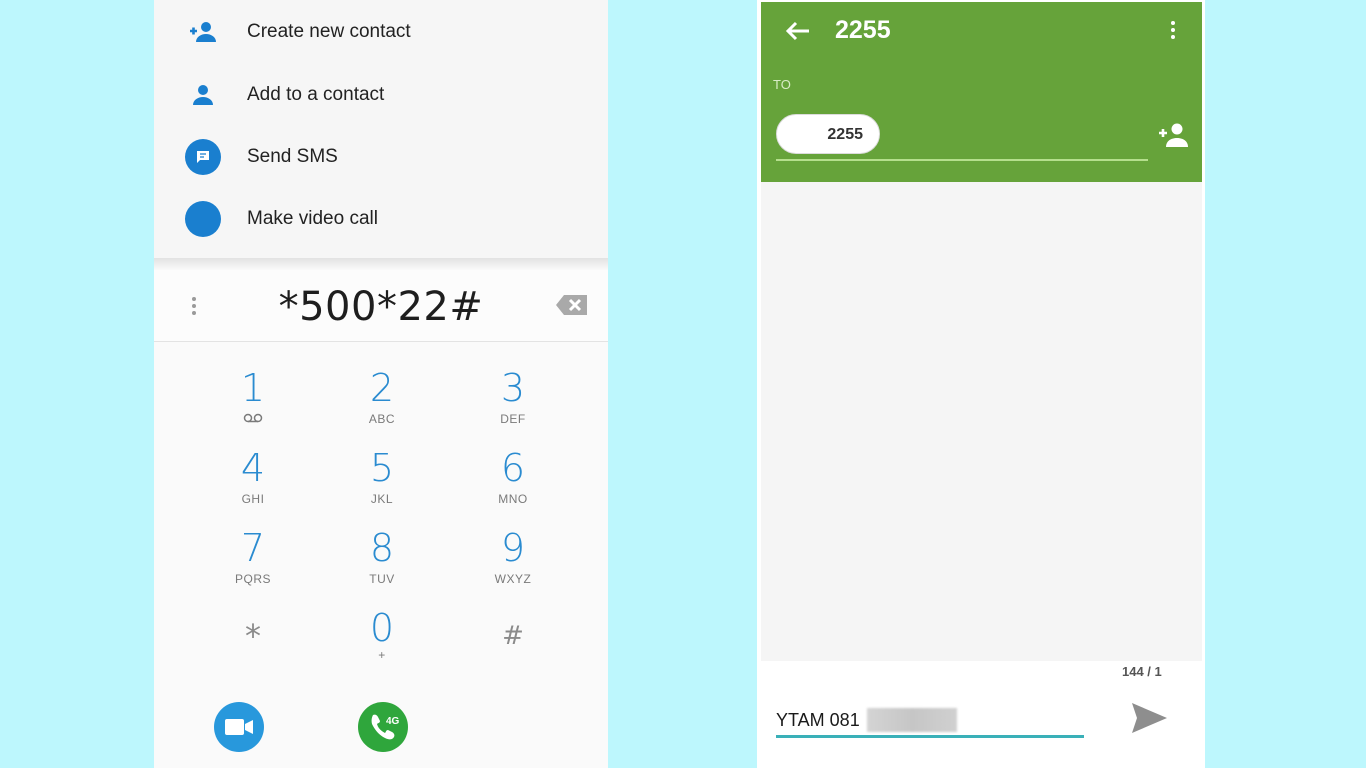 The height and width of the screenshot is (768, 1366). I want to click on key-8: 8 TUV, so click(382, 564).